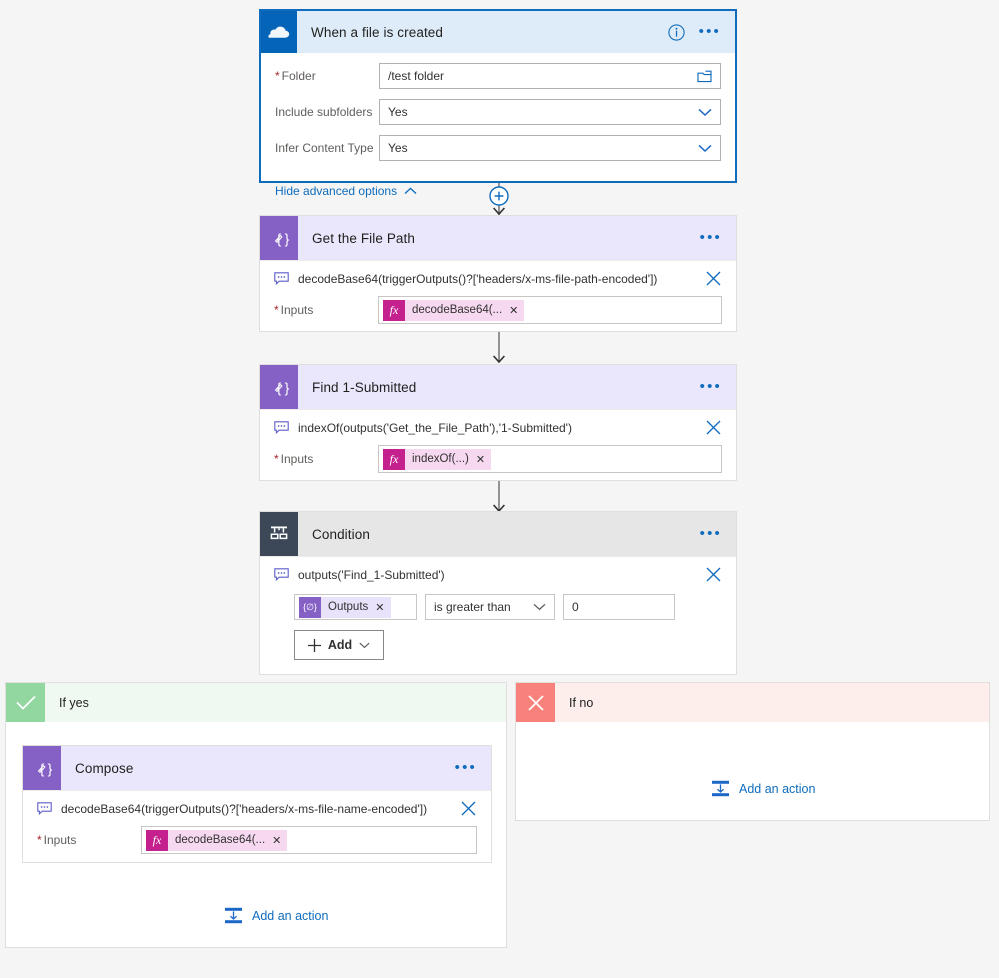  I want to click on infer-content-type-value: Yes, so click(398, 148).